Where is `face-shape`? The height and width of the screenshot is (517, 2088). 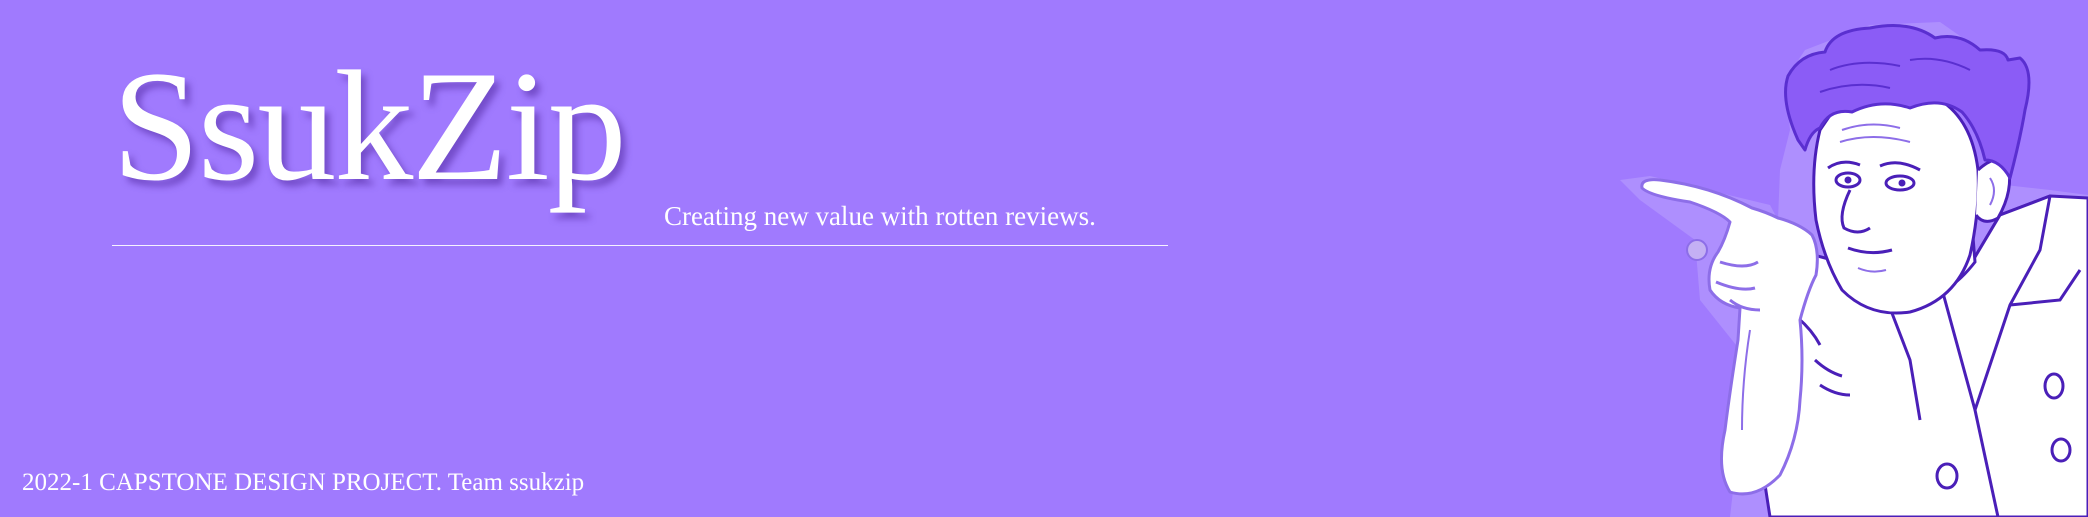
face-shape is located at coordinates (1896, 204).